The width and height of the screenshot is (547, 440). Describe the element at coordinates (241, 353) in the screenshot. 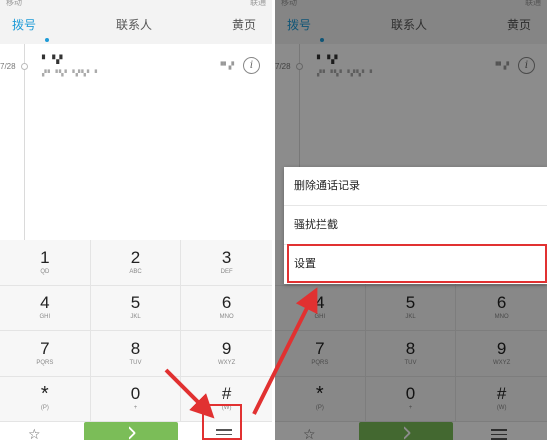

I see `annotation-arrows` at that location.